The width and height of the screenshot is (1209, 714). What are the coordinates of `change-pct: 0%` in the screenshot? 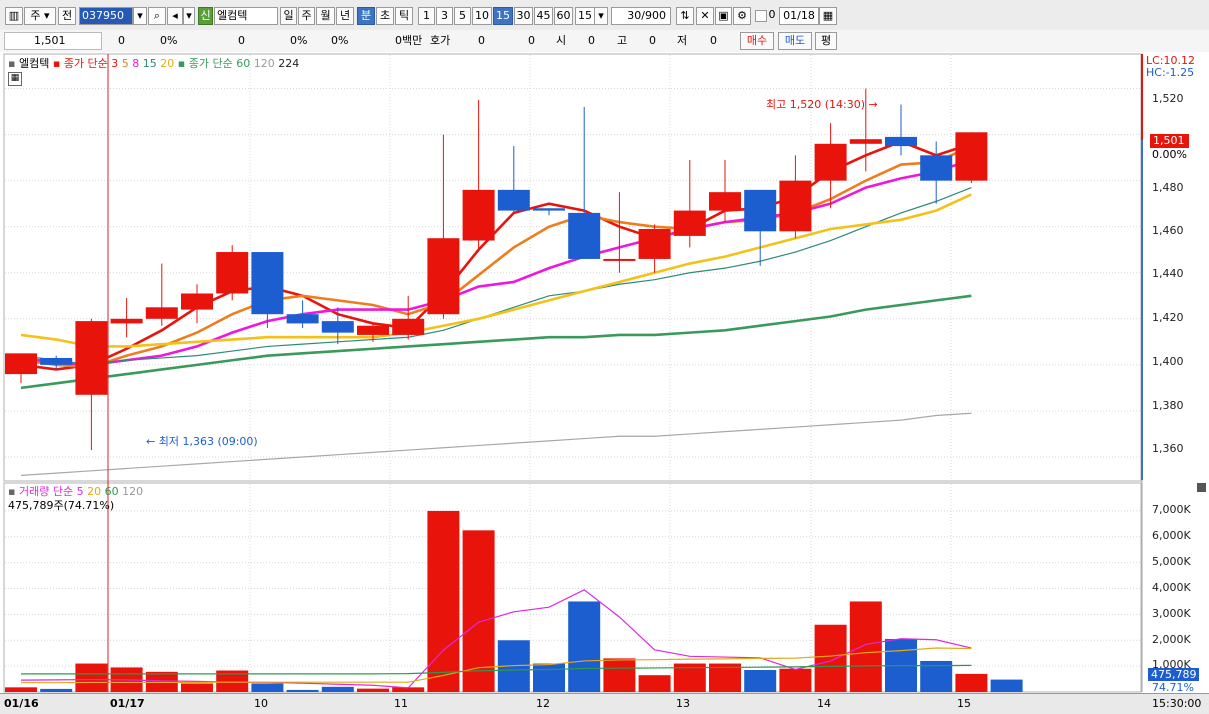 It's located at (169, 40).